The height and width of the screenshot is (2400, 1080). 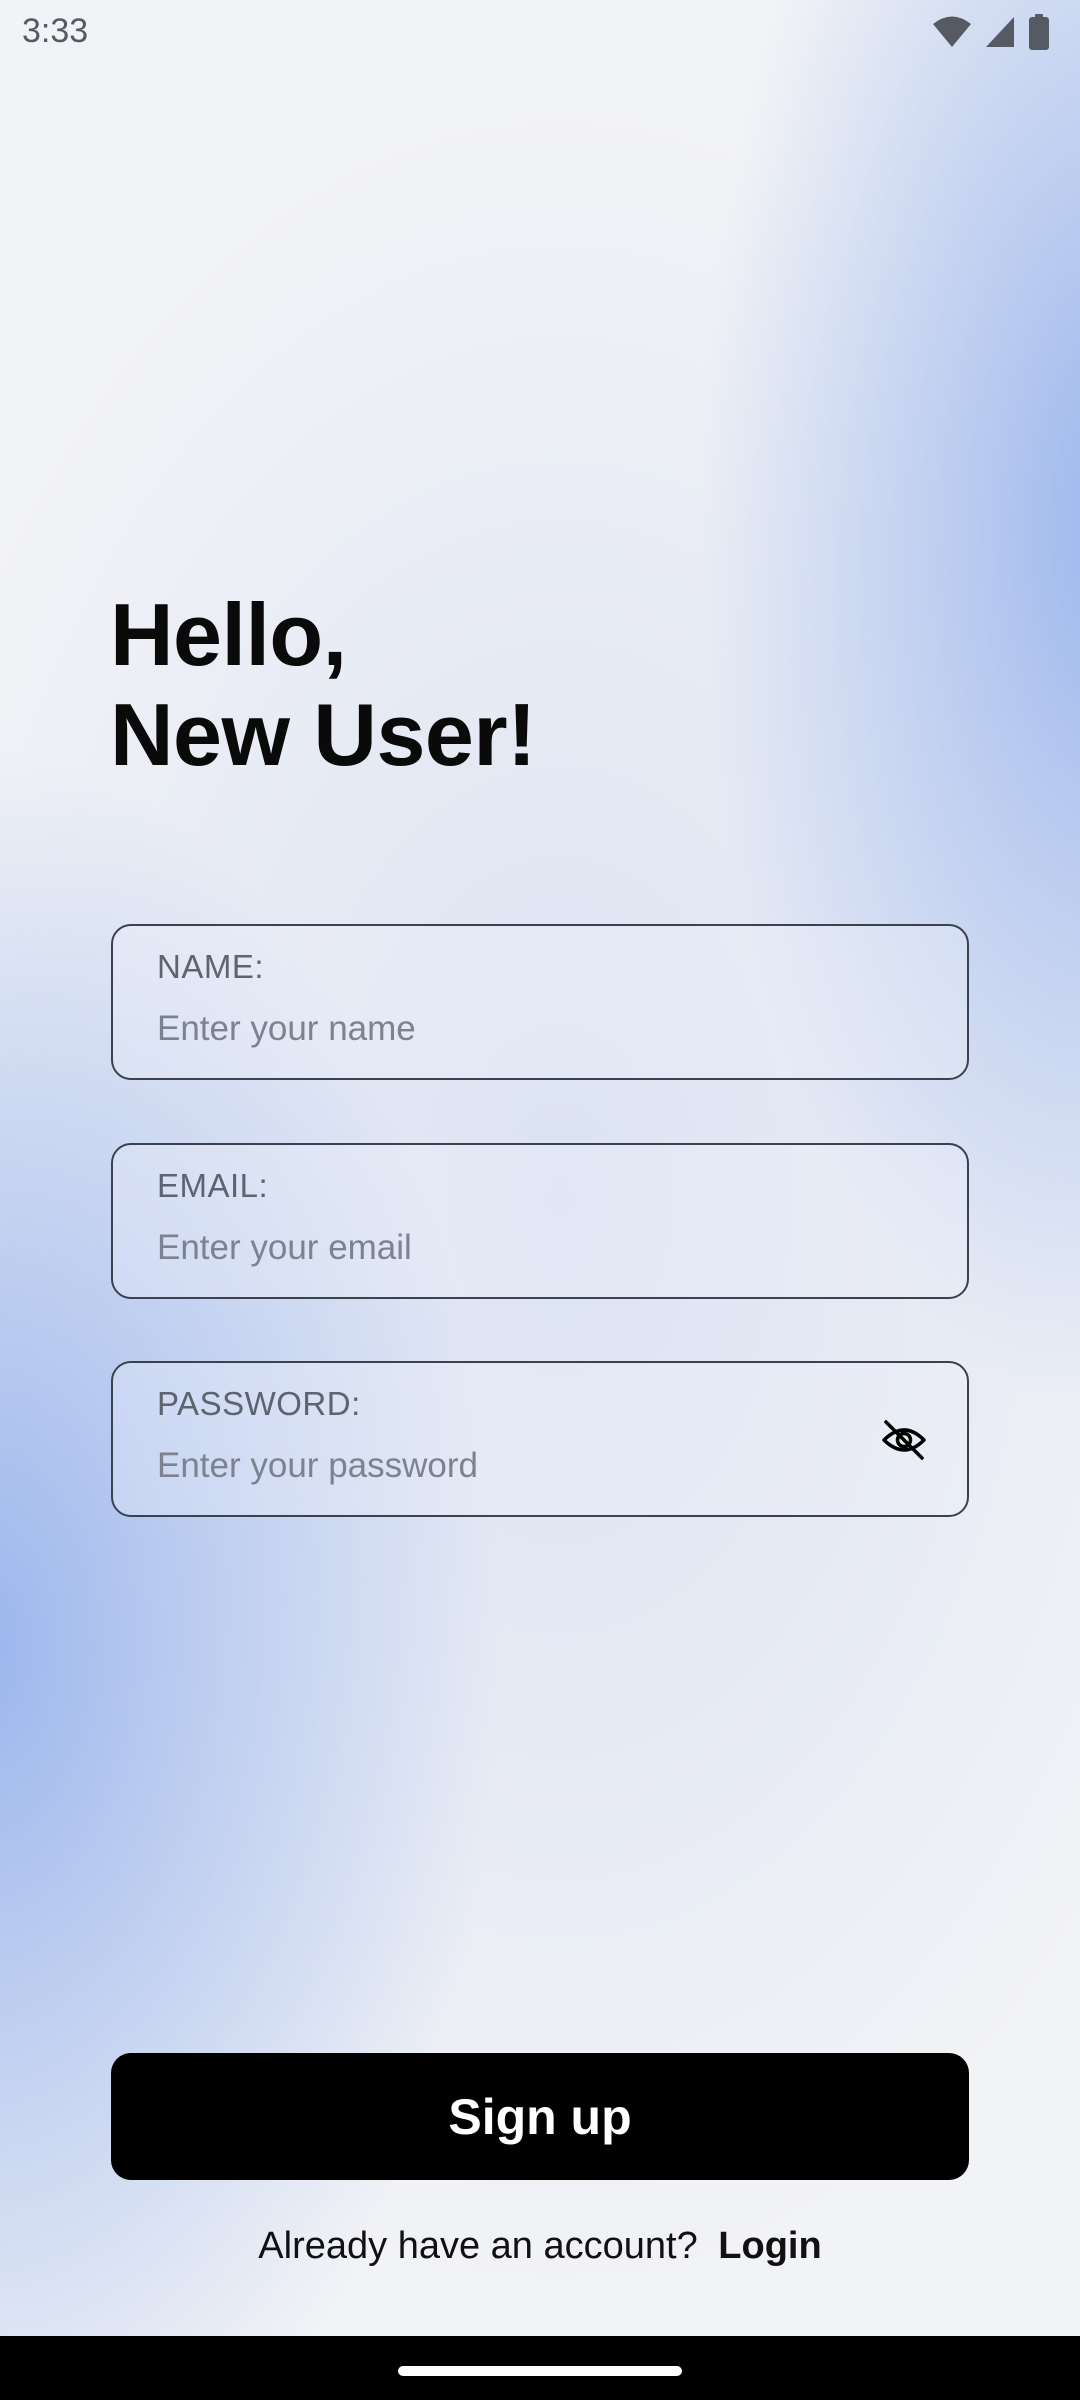 What do you see at coordinates (540, 1221) in the screenshot?
I see `email-field: EMAIL:` at bounding box center [540, 1221].